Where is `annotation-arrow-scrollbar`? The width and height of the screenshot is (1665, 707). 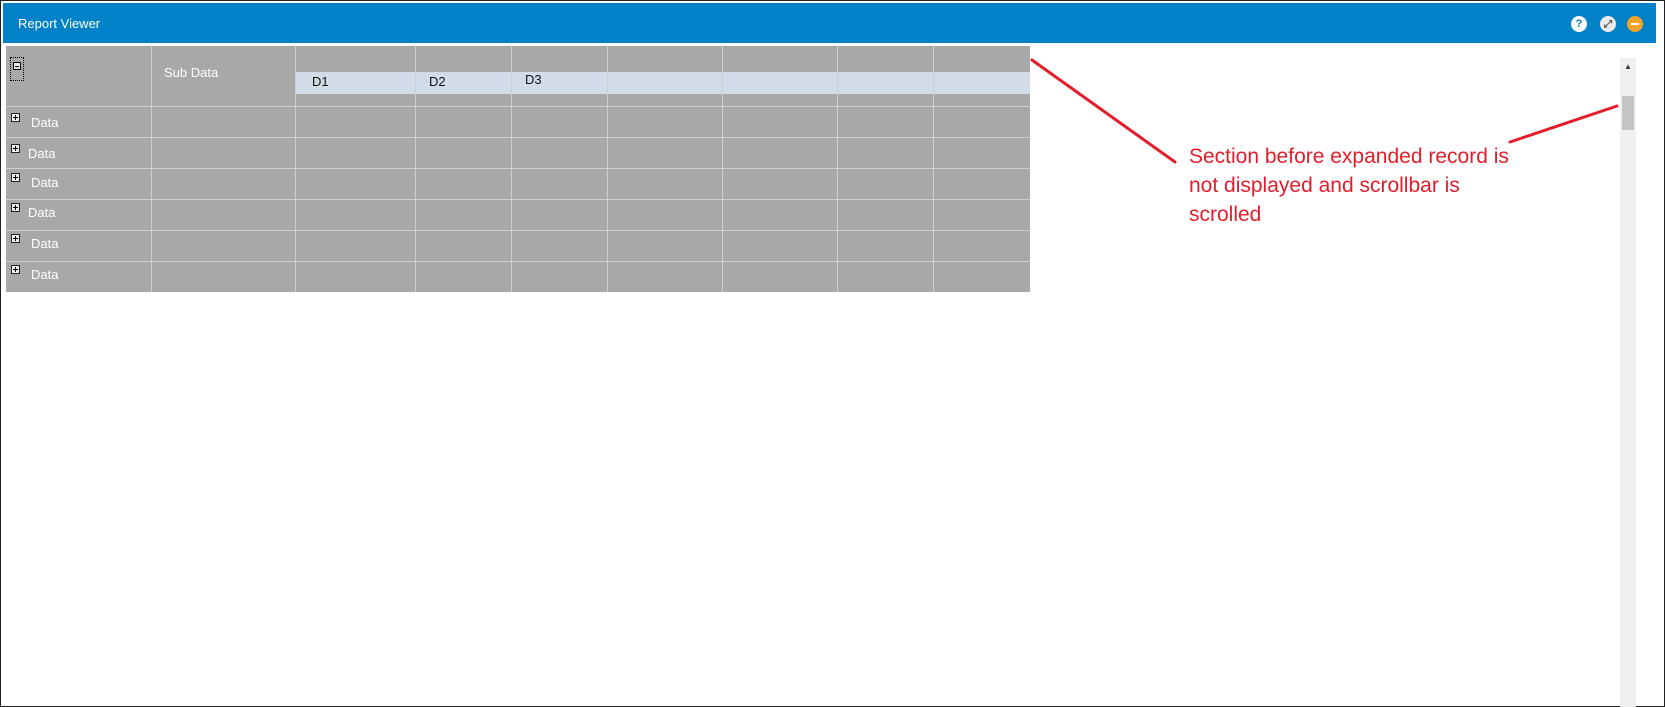
annotation-arrow-scrollbar is located at coordinates (1563, 124).